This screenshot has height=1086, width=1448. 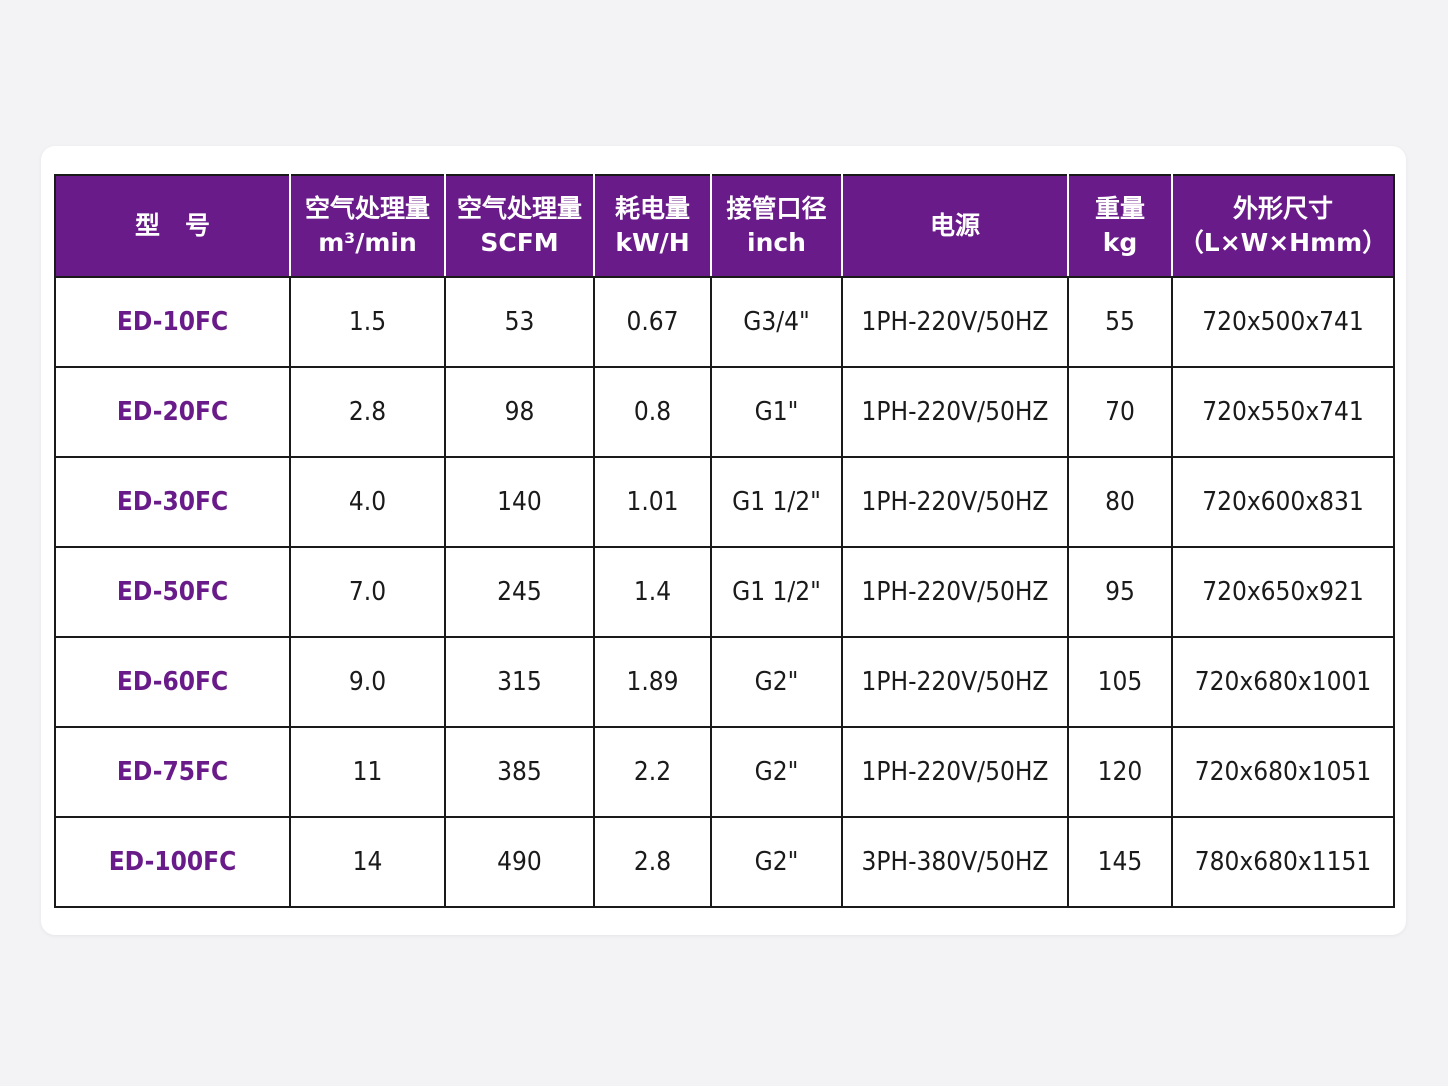 I want to click on header-supply: 电源, so click(x=955, y=226).